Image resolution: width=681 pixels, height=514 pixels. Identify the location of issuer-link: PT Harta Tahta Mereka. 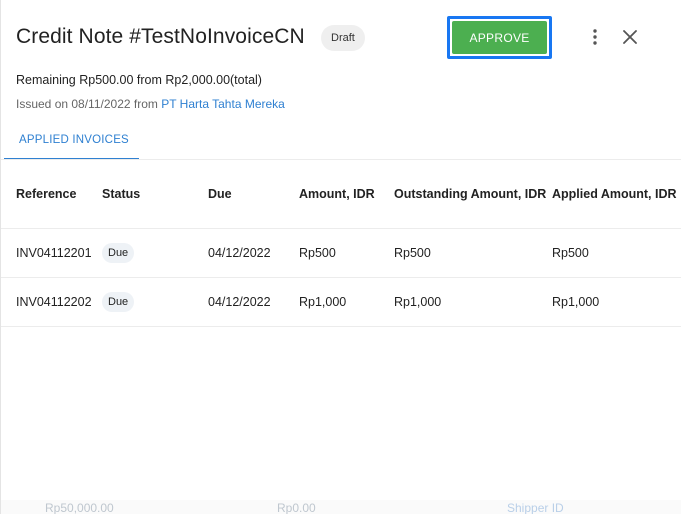
(223, 104).